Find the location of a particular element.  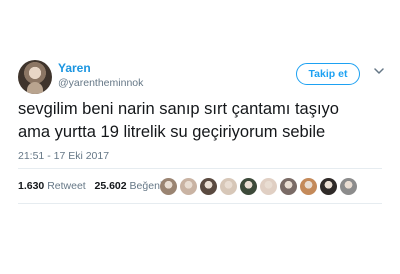

tweet-stats: 1.630 Retweet 25.602 Beğeni is located at coordinates (90, 186).